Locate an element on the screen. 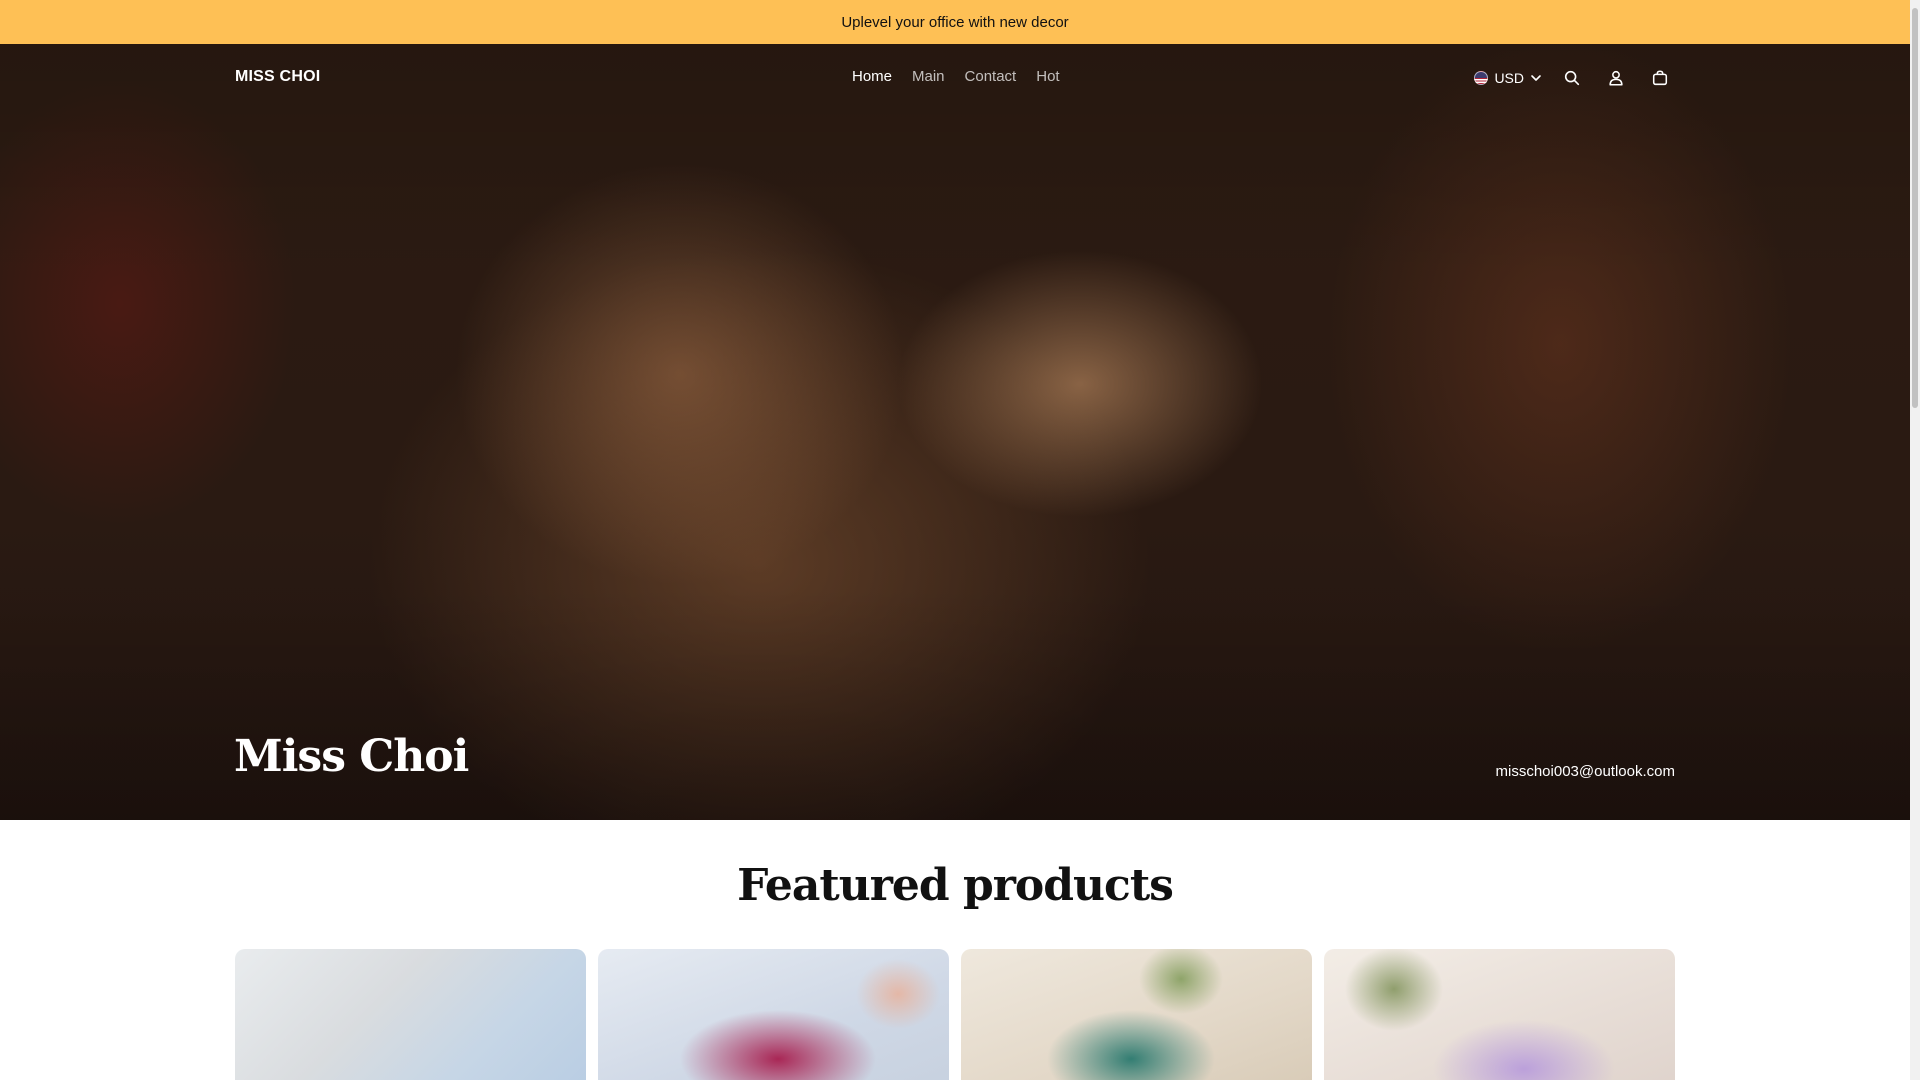 The image size is (1920, 1080). header-actions: USD is located at coordinates (1574, 78).